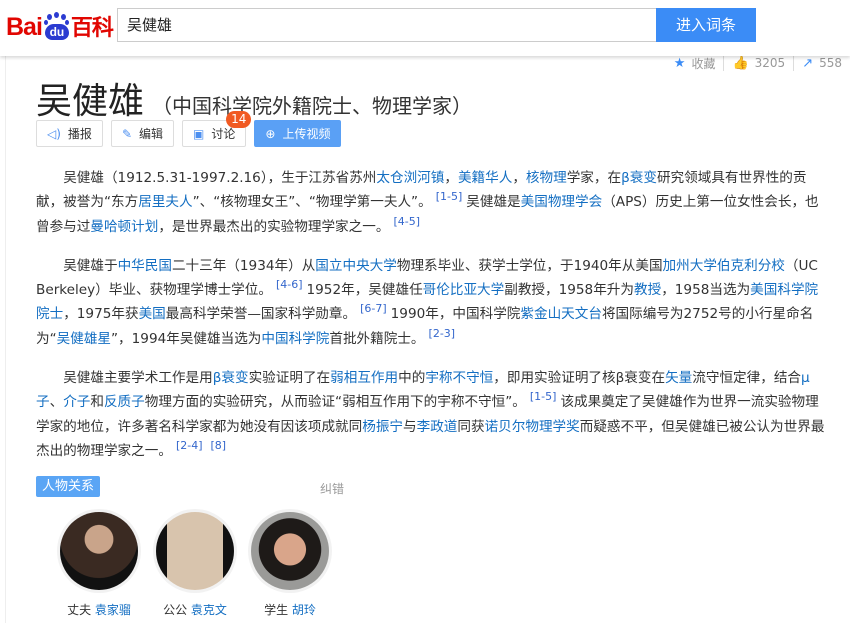  Describe the element at coordinates (647, 290) in the screenshot. I see `entry-link: 教授` at that location.